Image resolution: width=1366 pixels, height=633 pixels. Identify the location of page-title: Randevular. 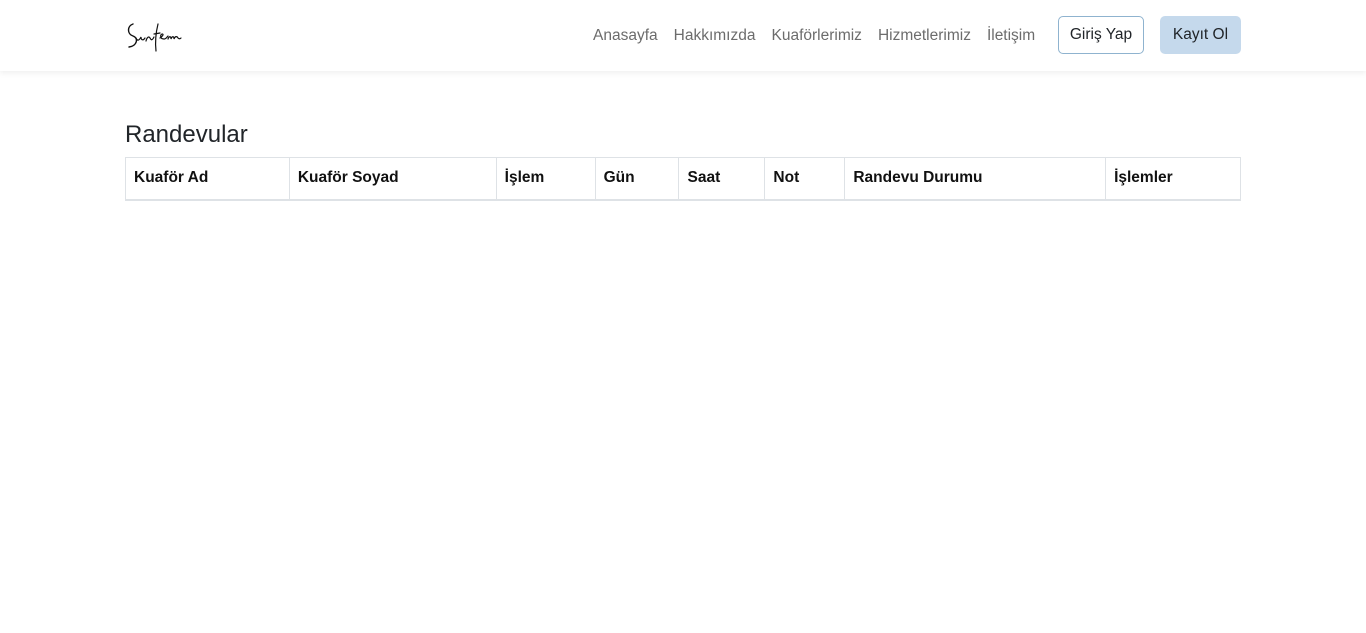
(186, 134).